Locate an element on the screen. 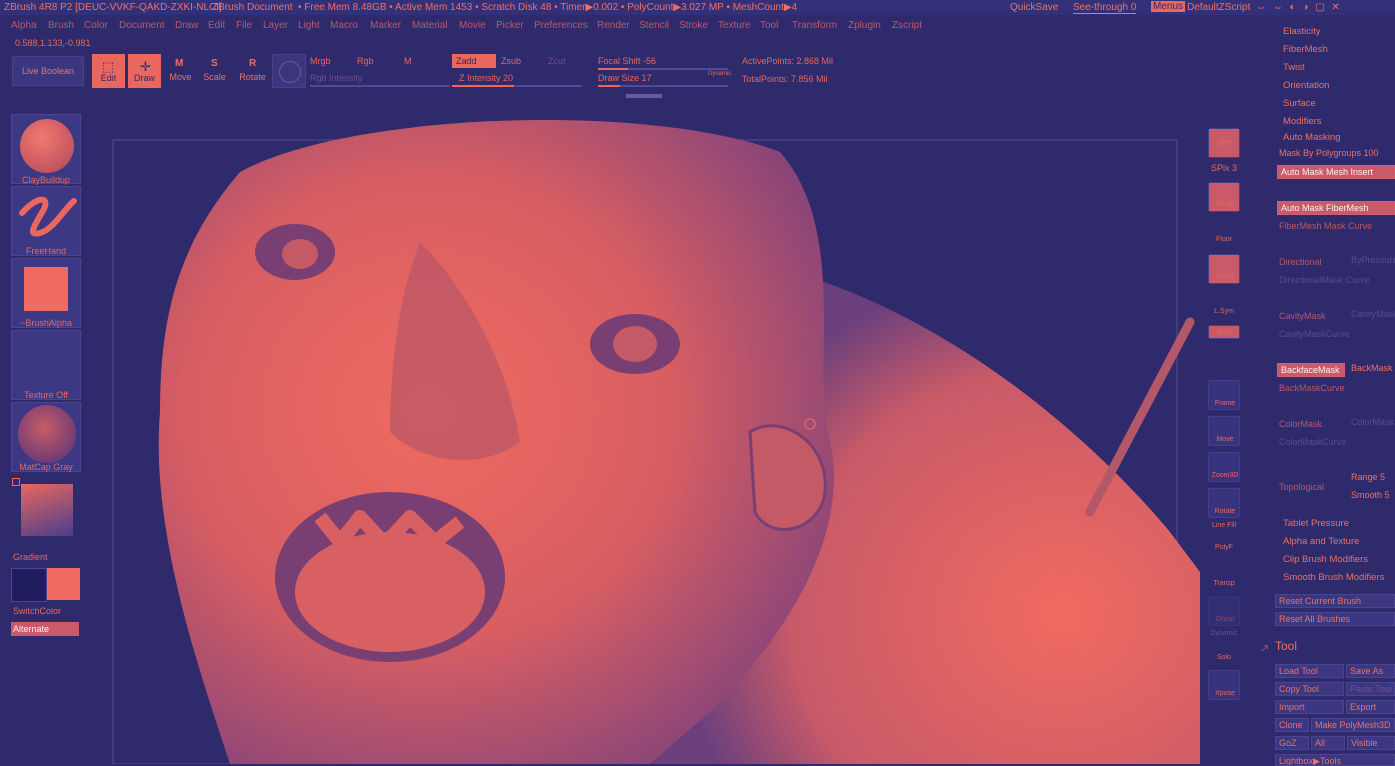 The height and width of the screenshot is (766, 1395). brush-submenu-elasticity: Elasticity is located at coordinates (1301, 31).